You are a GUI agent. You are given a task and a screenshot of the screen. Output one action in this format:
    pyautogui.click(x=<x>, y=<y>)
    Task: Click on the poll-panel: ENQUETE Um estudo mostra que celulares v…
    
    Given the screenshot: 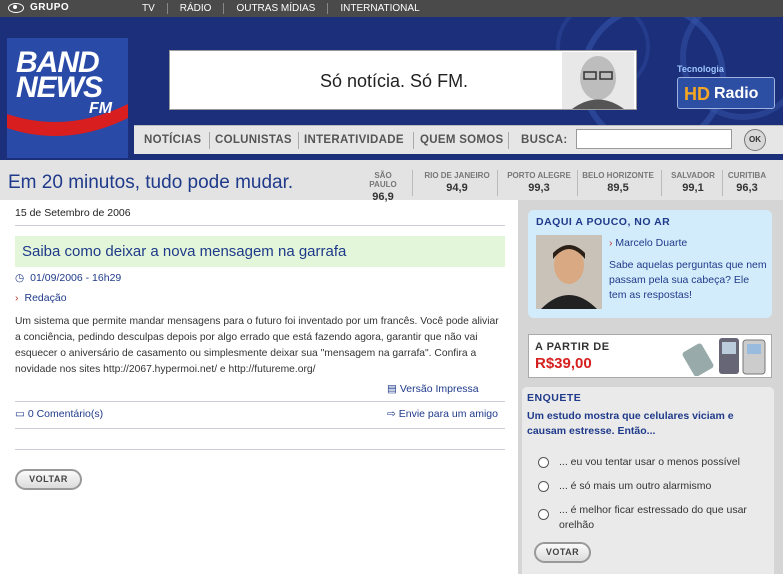 What is the action you would take?
    pyautogui.click(x=648, y=480)
    